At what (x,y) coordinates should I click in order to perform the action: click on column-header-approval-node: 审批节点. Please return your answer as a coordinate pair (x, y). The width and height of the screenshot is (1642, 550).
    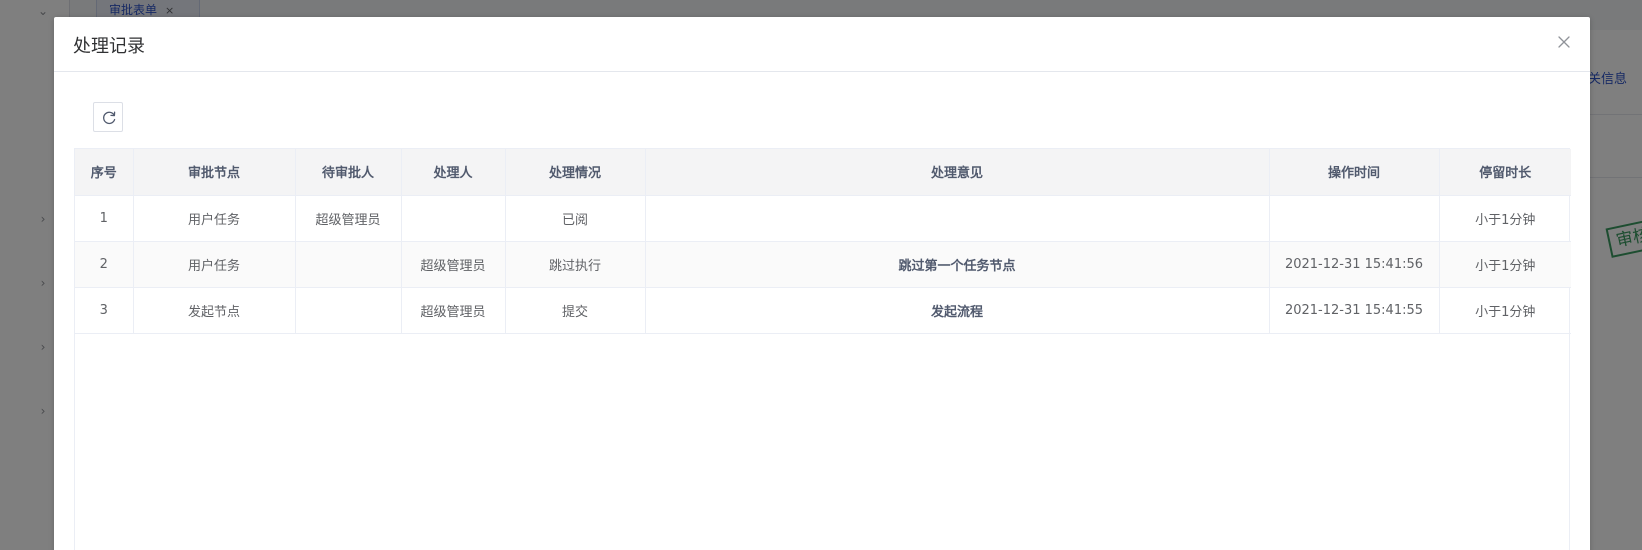
    Looking at the image, I should click on (214, 172).